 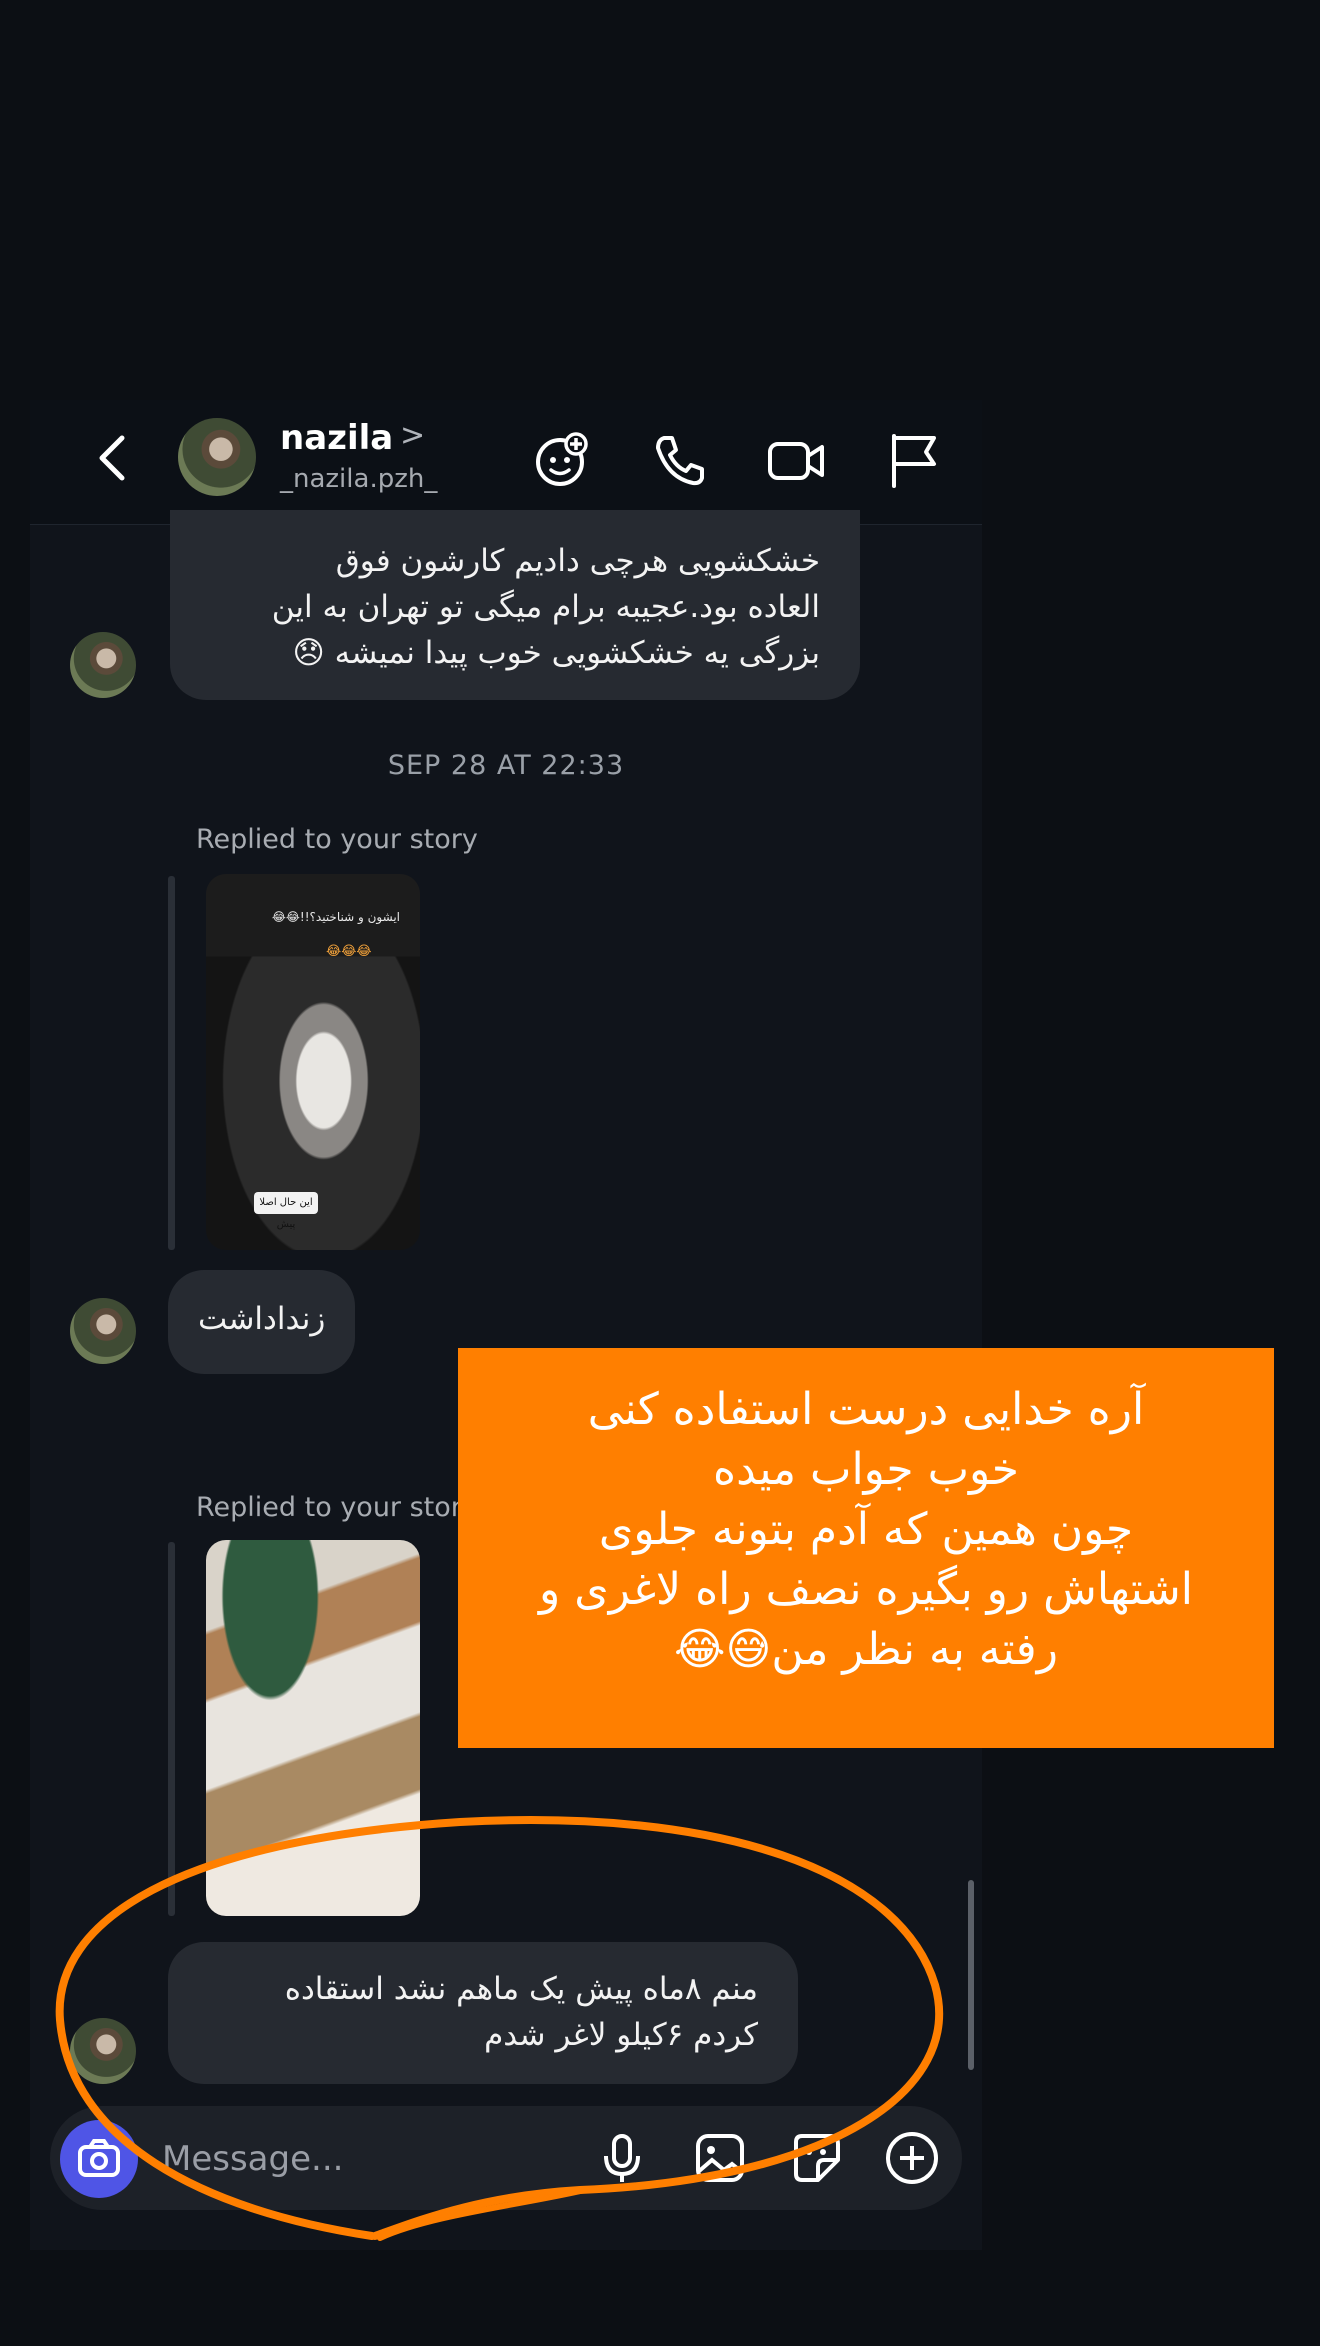 What do you see at coordinates (335, 917) in the screenshot?
I see `story-caption: ایشون و شناختید؟!!😂😂` at bounding box center [335, 917].